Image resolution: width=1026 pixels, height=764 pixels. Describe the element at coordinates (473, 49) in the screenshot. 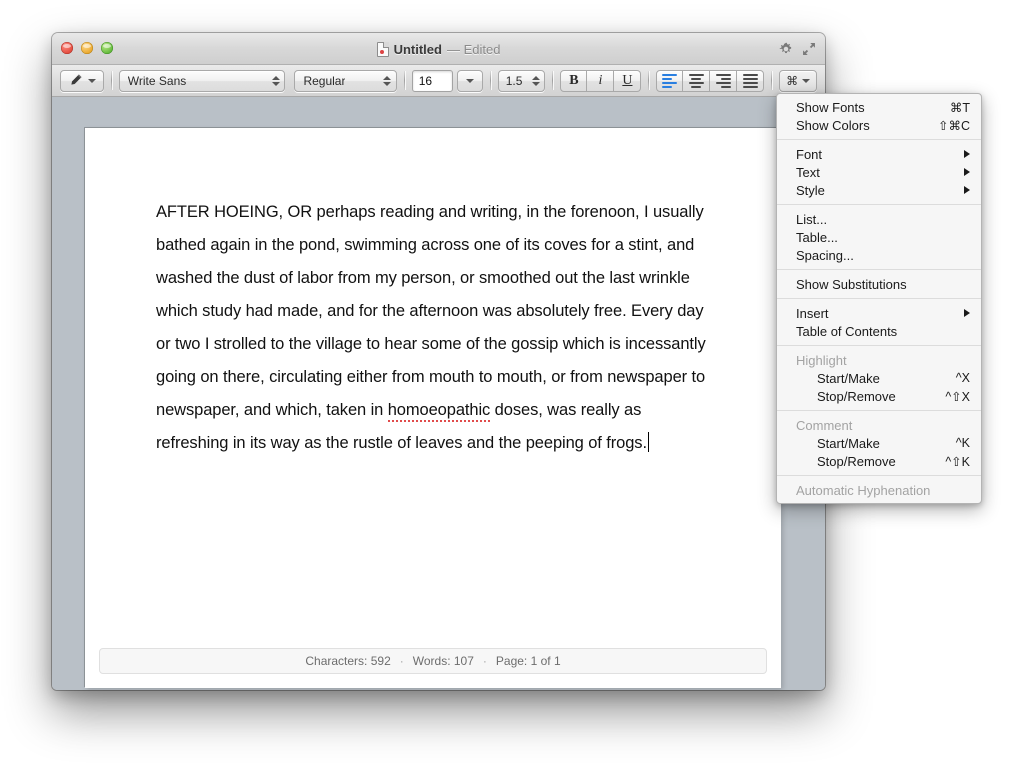

I see `edited-status-label: — Edited` at that location.